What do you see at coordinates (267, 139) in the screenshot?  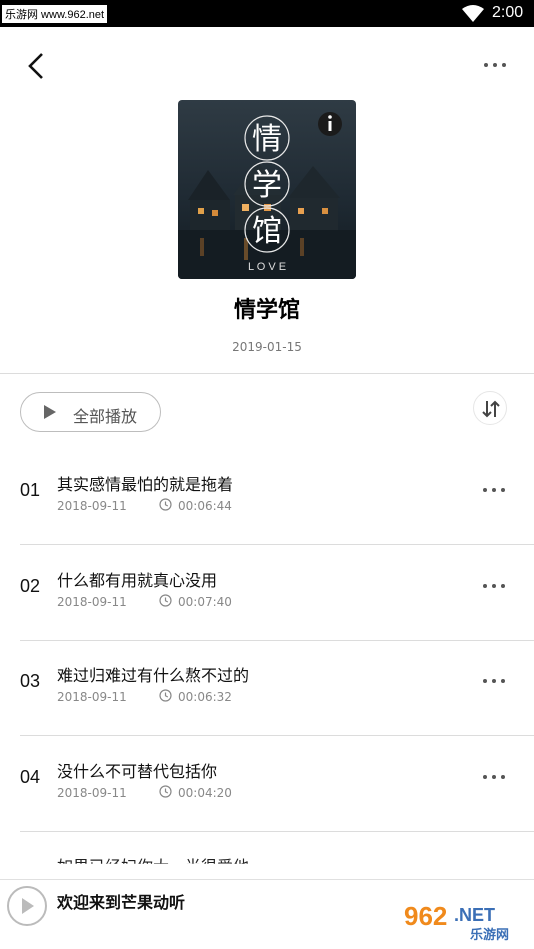 I see `cover-char-1: 情` at bounding box center [267, 139].